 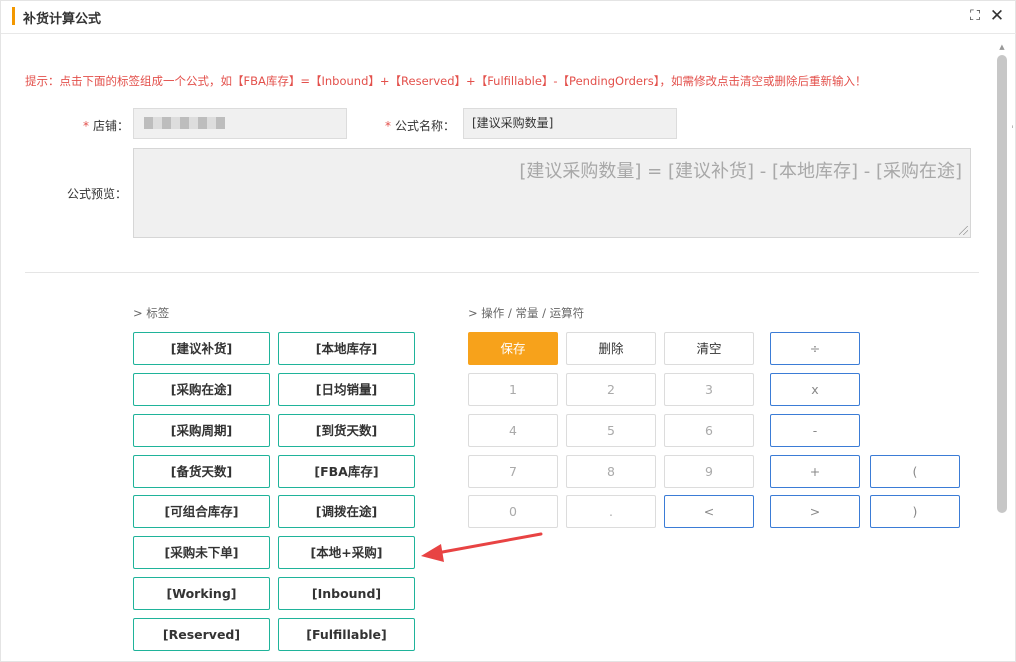 What do you see at coordinates (13, 16) in the screenshot?
I see `title-accent-bar` at bounding box center [13, 16].